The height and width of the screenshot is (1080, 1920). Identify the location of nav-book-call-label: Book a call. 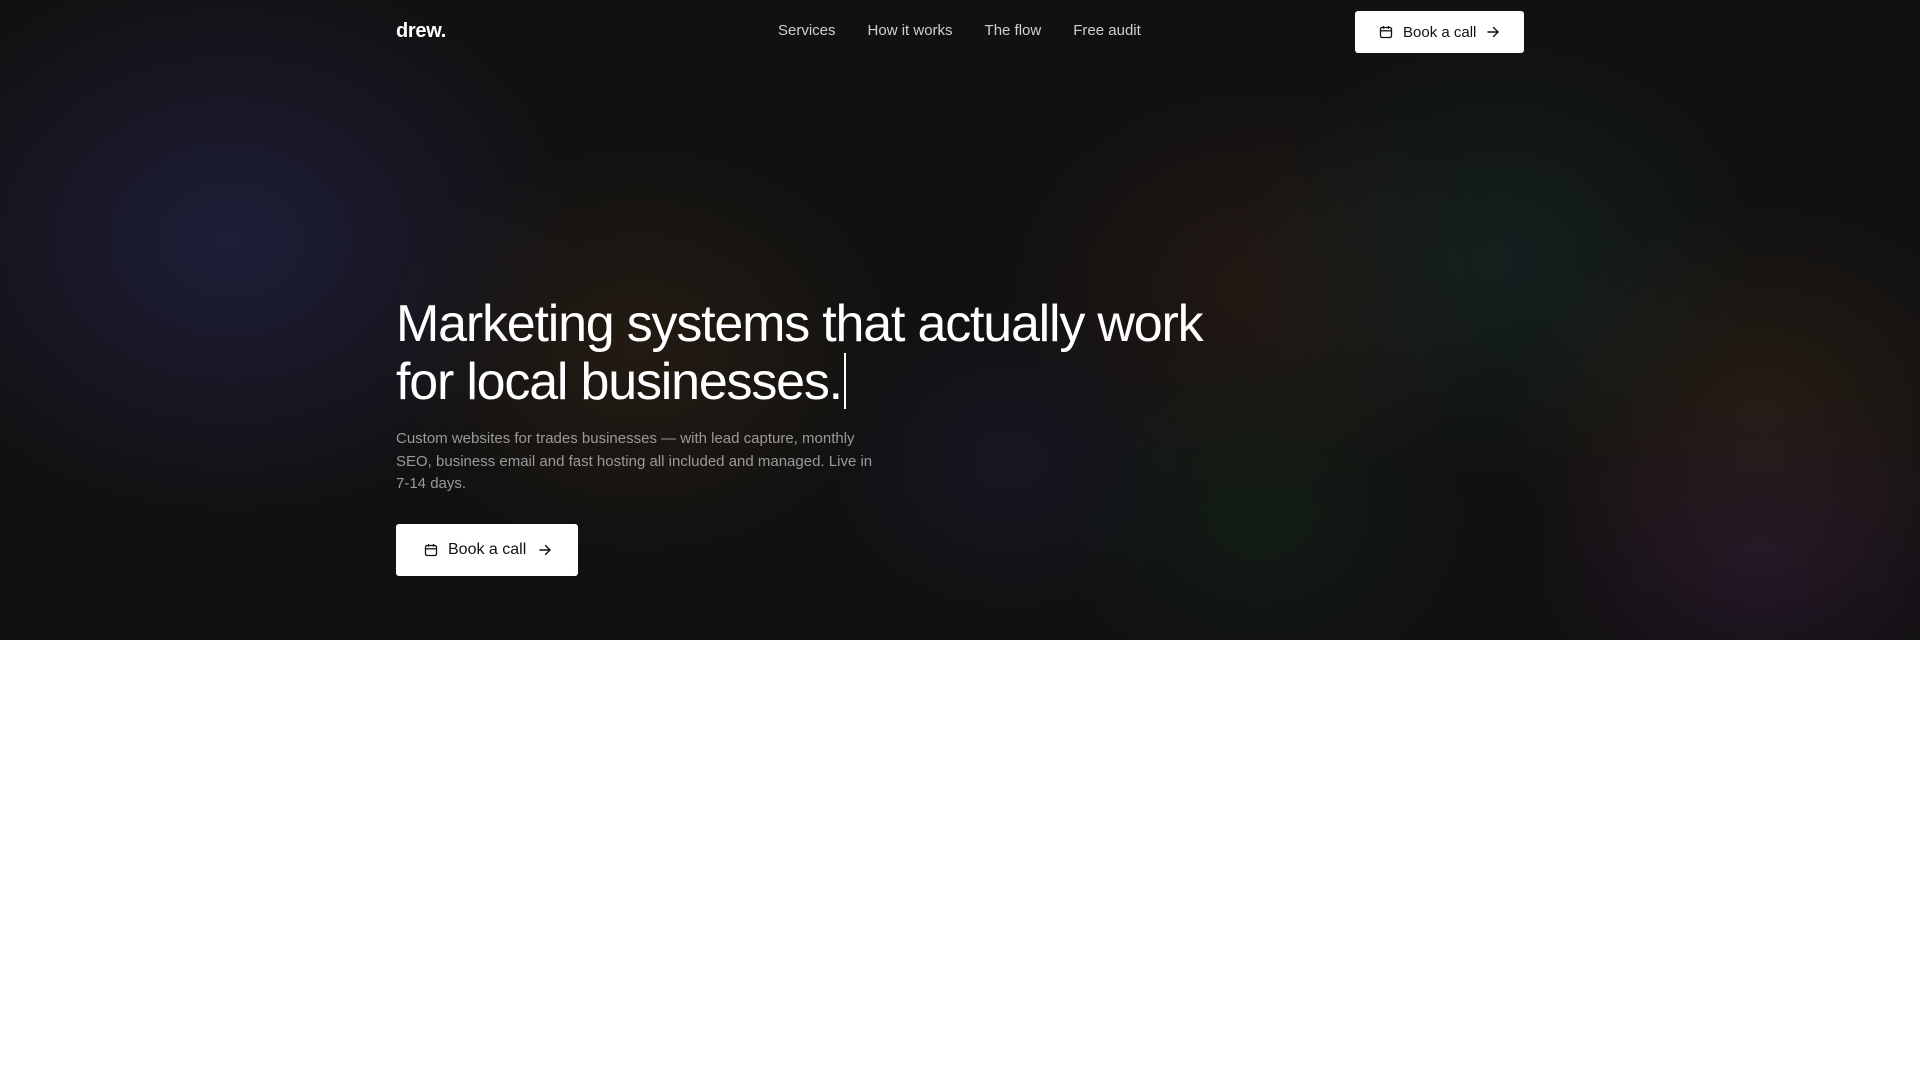
(1440, 32).